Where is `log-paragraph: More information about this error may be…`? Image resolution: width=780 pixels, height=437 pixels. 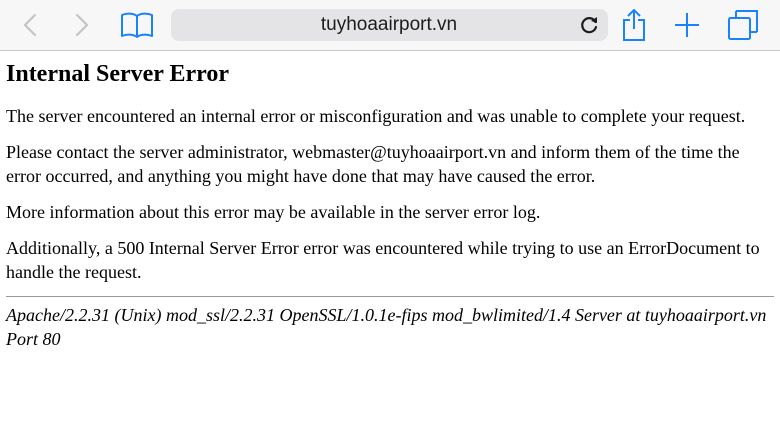
log-paragraph: More information about this error may be… is located at coordinates (273, 212).